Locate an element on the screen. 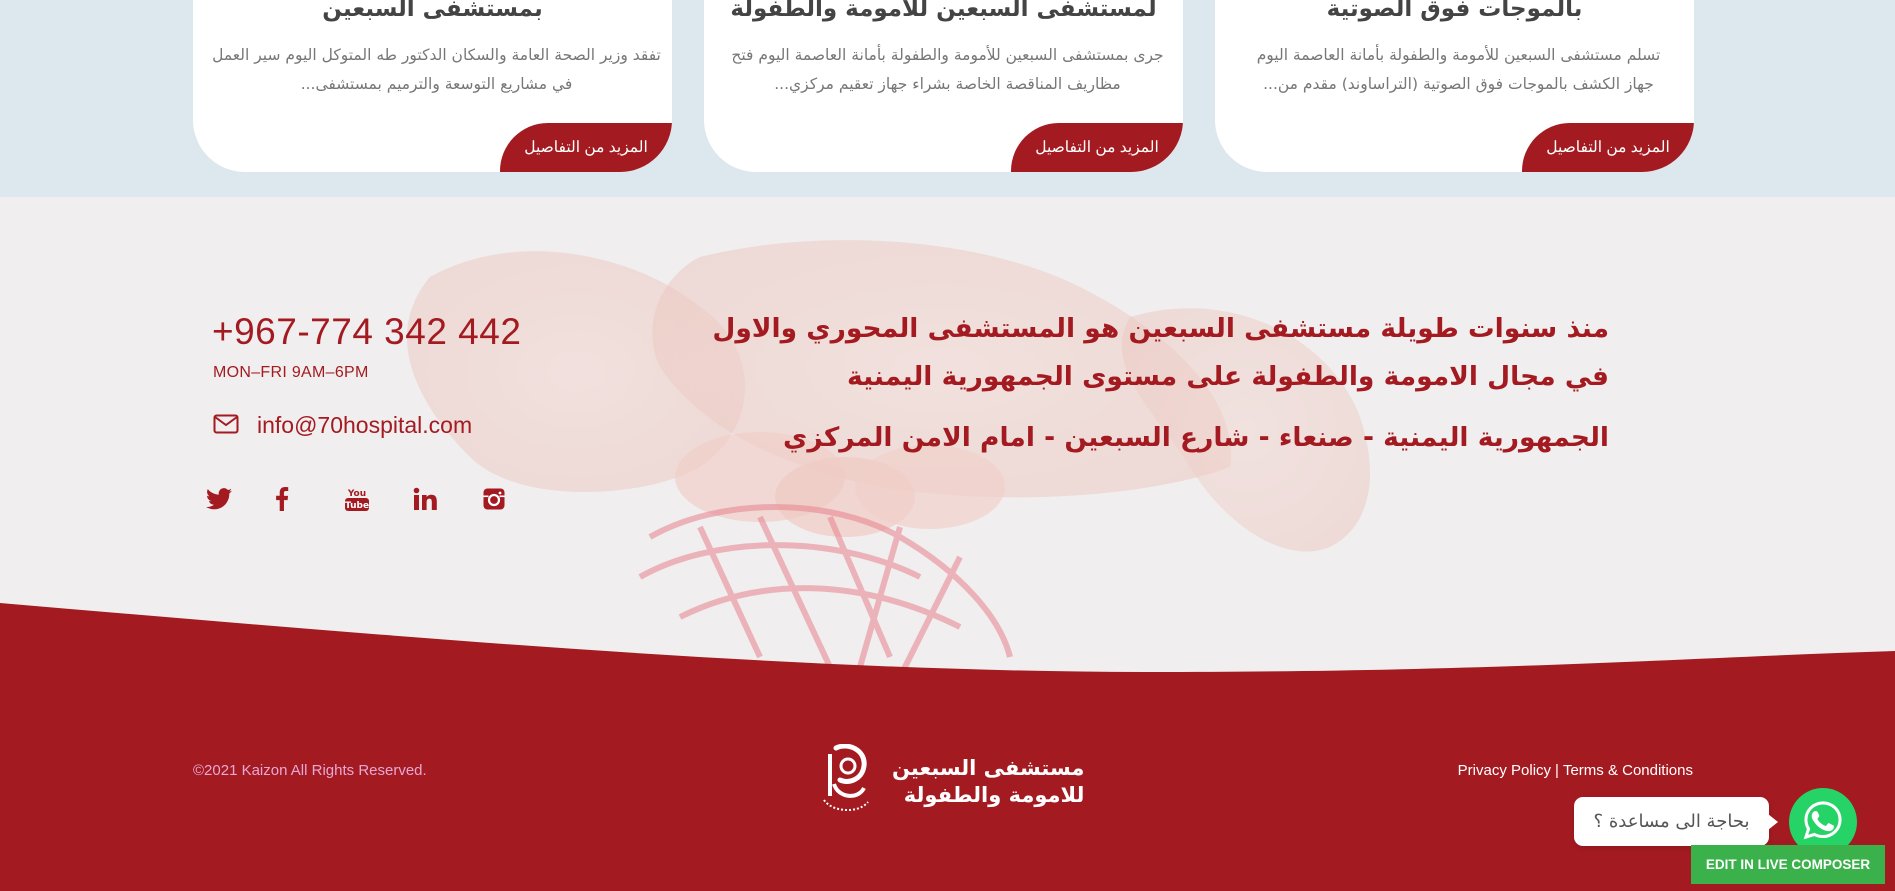 This screenshot has height=891, width=1895. logo-text: مستشفى السبعين للامومة والطفولة is located at coordinates (988, 782).